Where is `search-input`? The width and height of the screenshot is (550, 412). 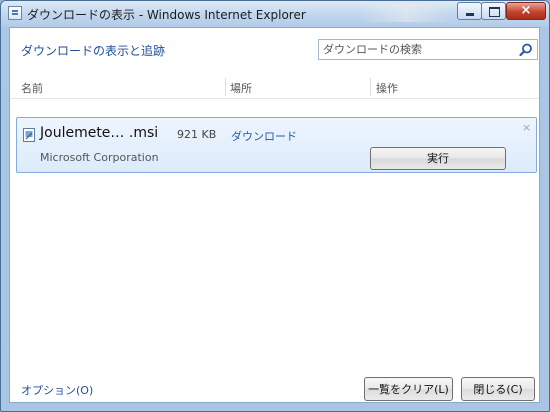 search-input is located at coordinates (417, 49).